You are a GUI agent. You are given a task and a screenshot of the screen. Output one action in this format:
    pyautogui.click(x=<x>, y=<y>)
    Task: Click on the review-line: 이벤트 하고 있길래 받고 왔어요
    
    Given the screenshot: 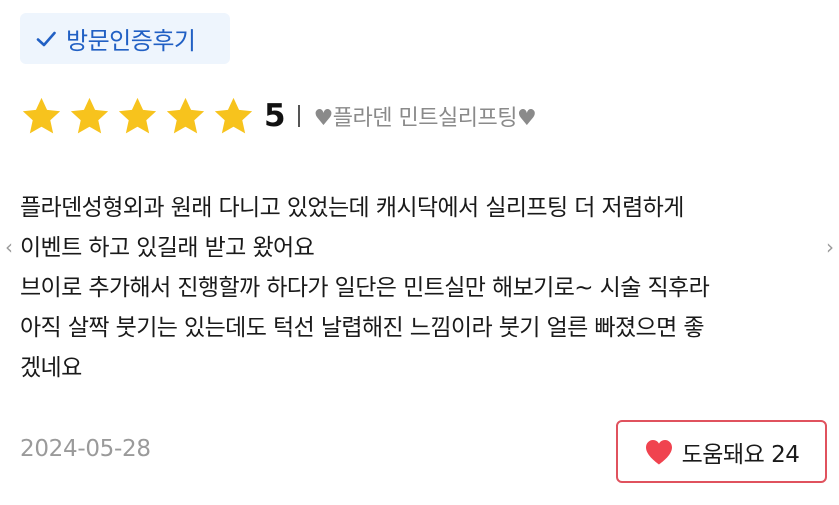 What is the action you would take?
    pyautogui.click(x=167, y=248)
    